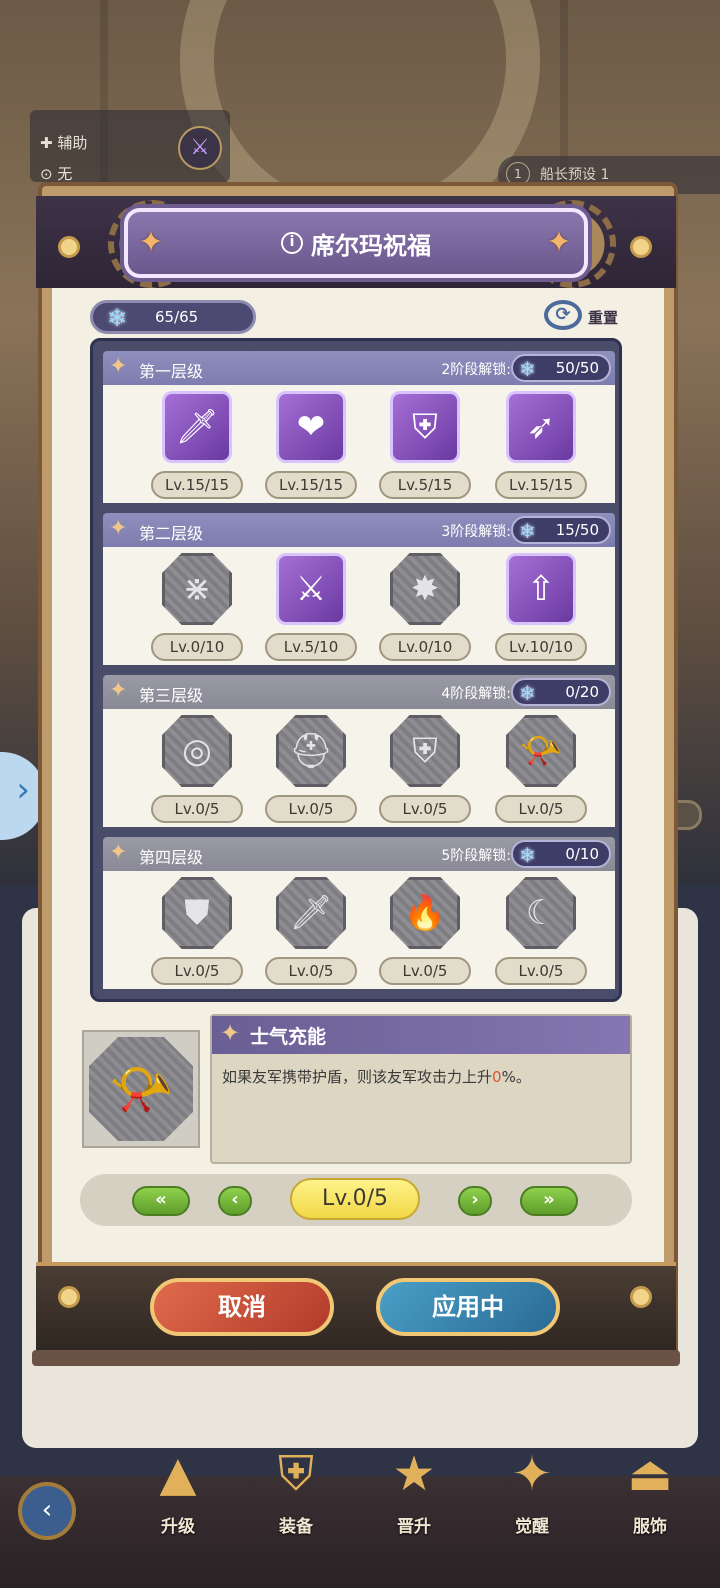 This screenshot has width=720, height=1588. I want to click on skill-node: ◎ Lv.0/5, so click(197, 769).